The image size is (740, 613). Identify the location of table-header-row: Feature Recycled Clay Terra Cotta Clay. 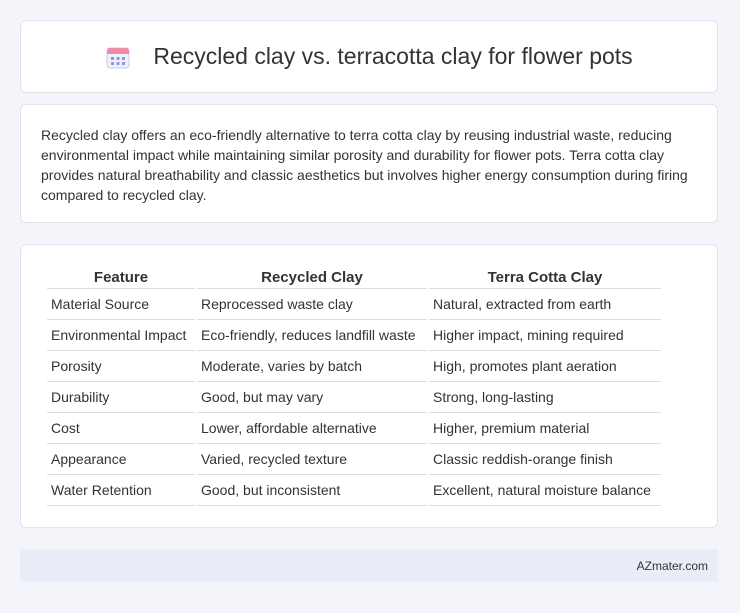
(354, 277).